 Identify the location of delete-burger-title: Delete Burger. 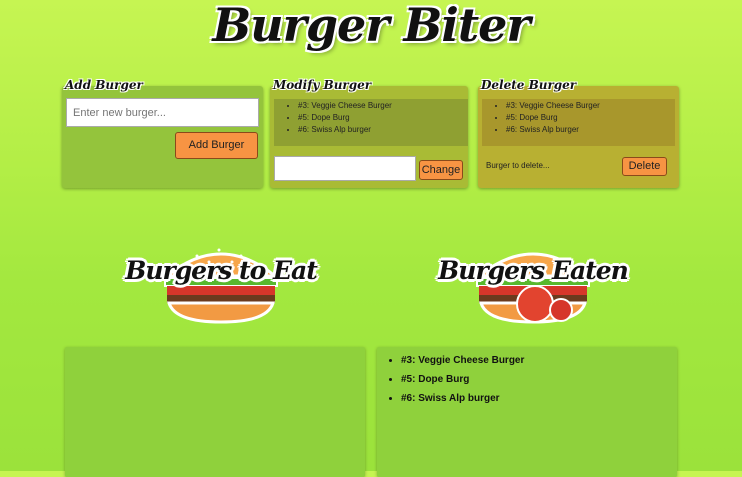
(529, 85).